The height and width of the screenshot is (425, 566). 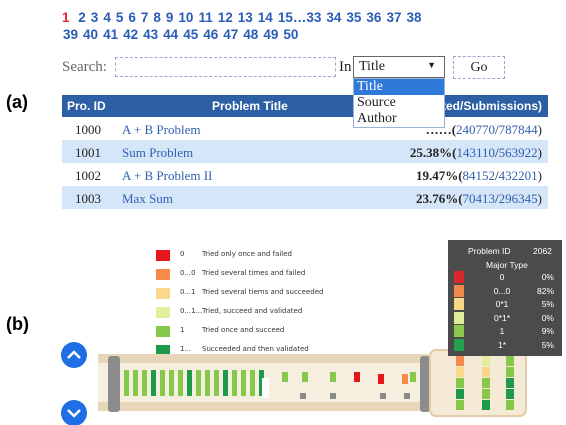 I want to click on dropdown-option-author: Author, so click(x=399, y=119).